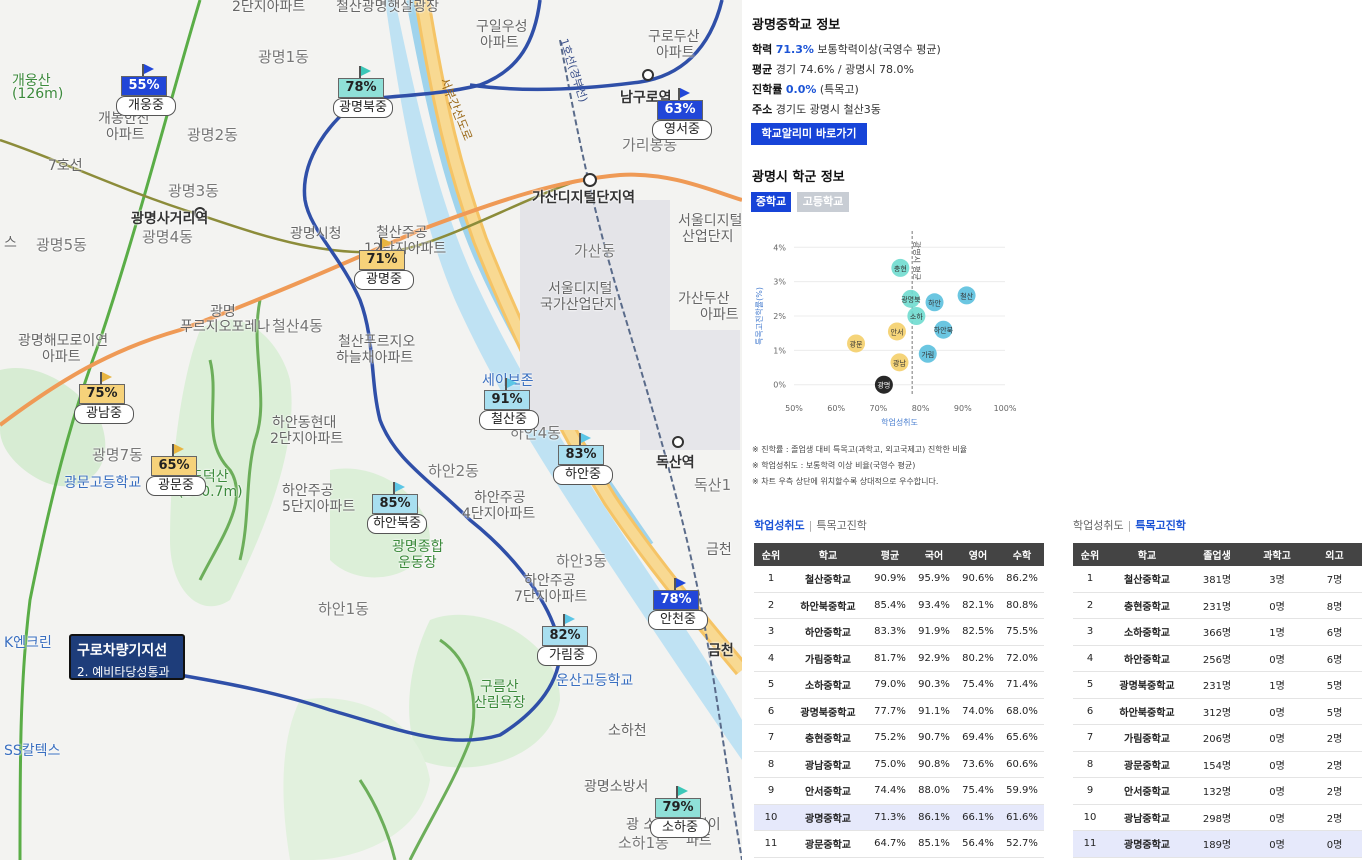  I want to click on scatter-point-label: 소하, so click(916, 316).